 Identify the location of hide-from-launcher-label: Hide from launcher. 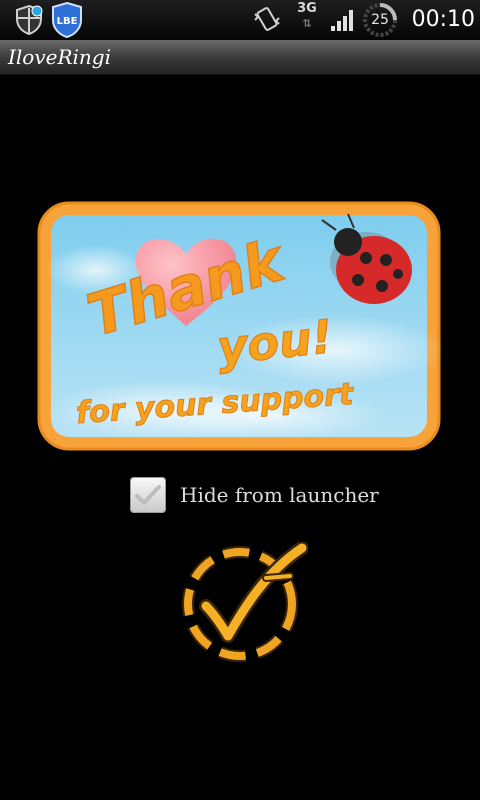
(279, 495).